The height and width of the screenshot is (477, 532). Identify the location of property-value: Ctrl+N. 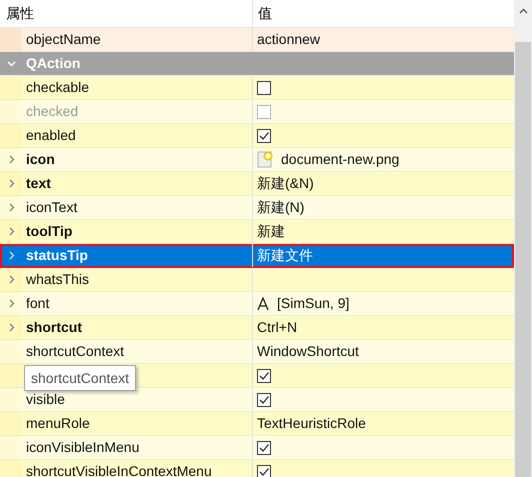
(277, 327).